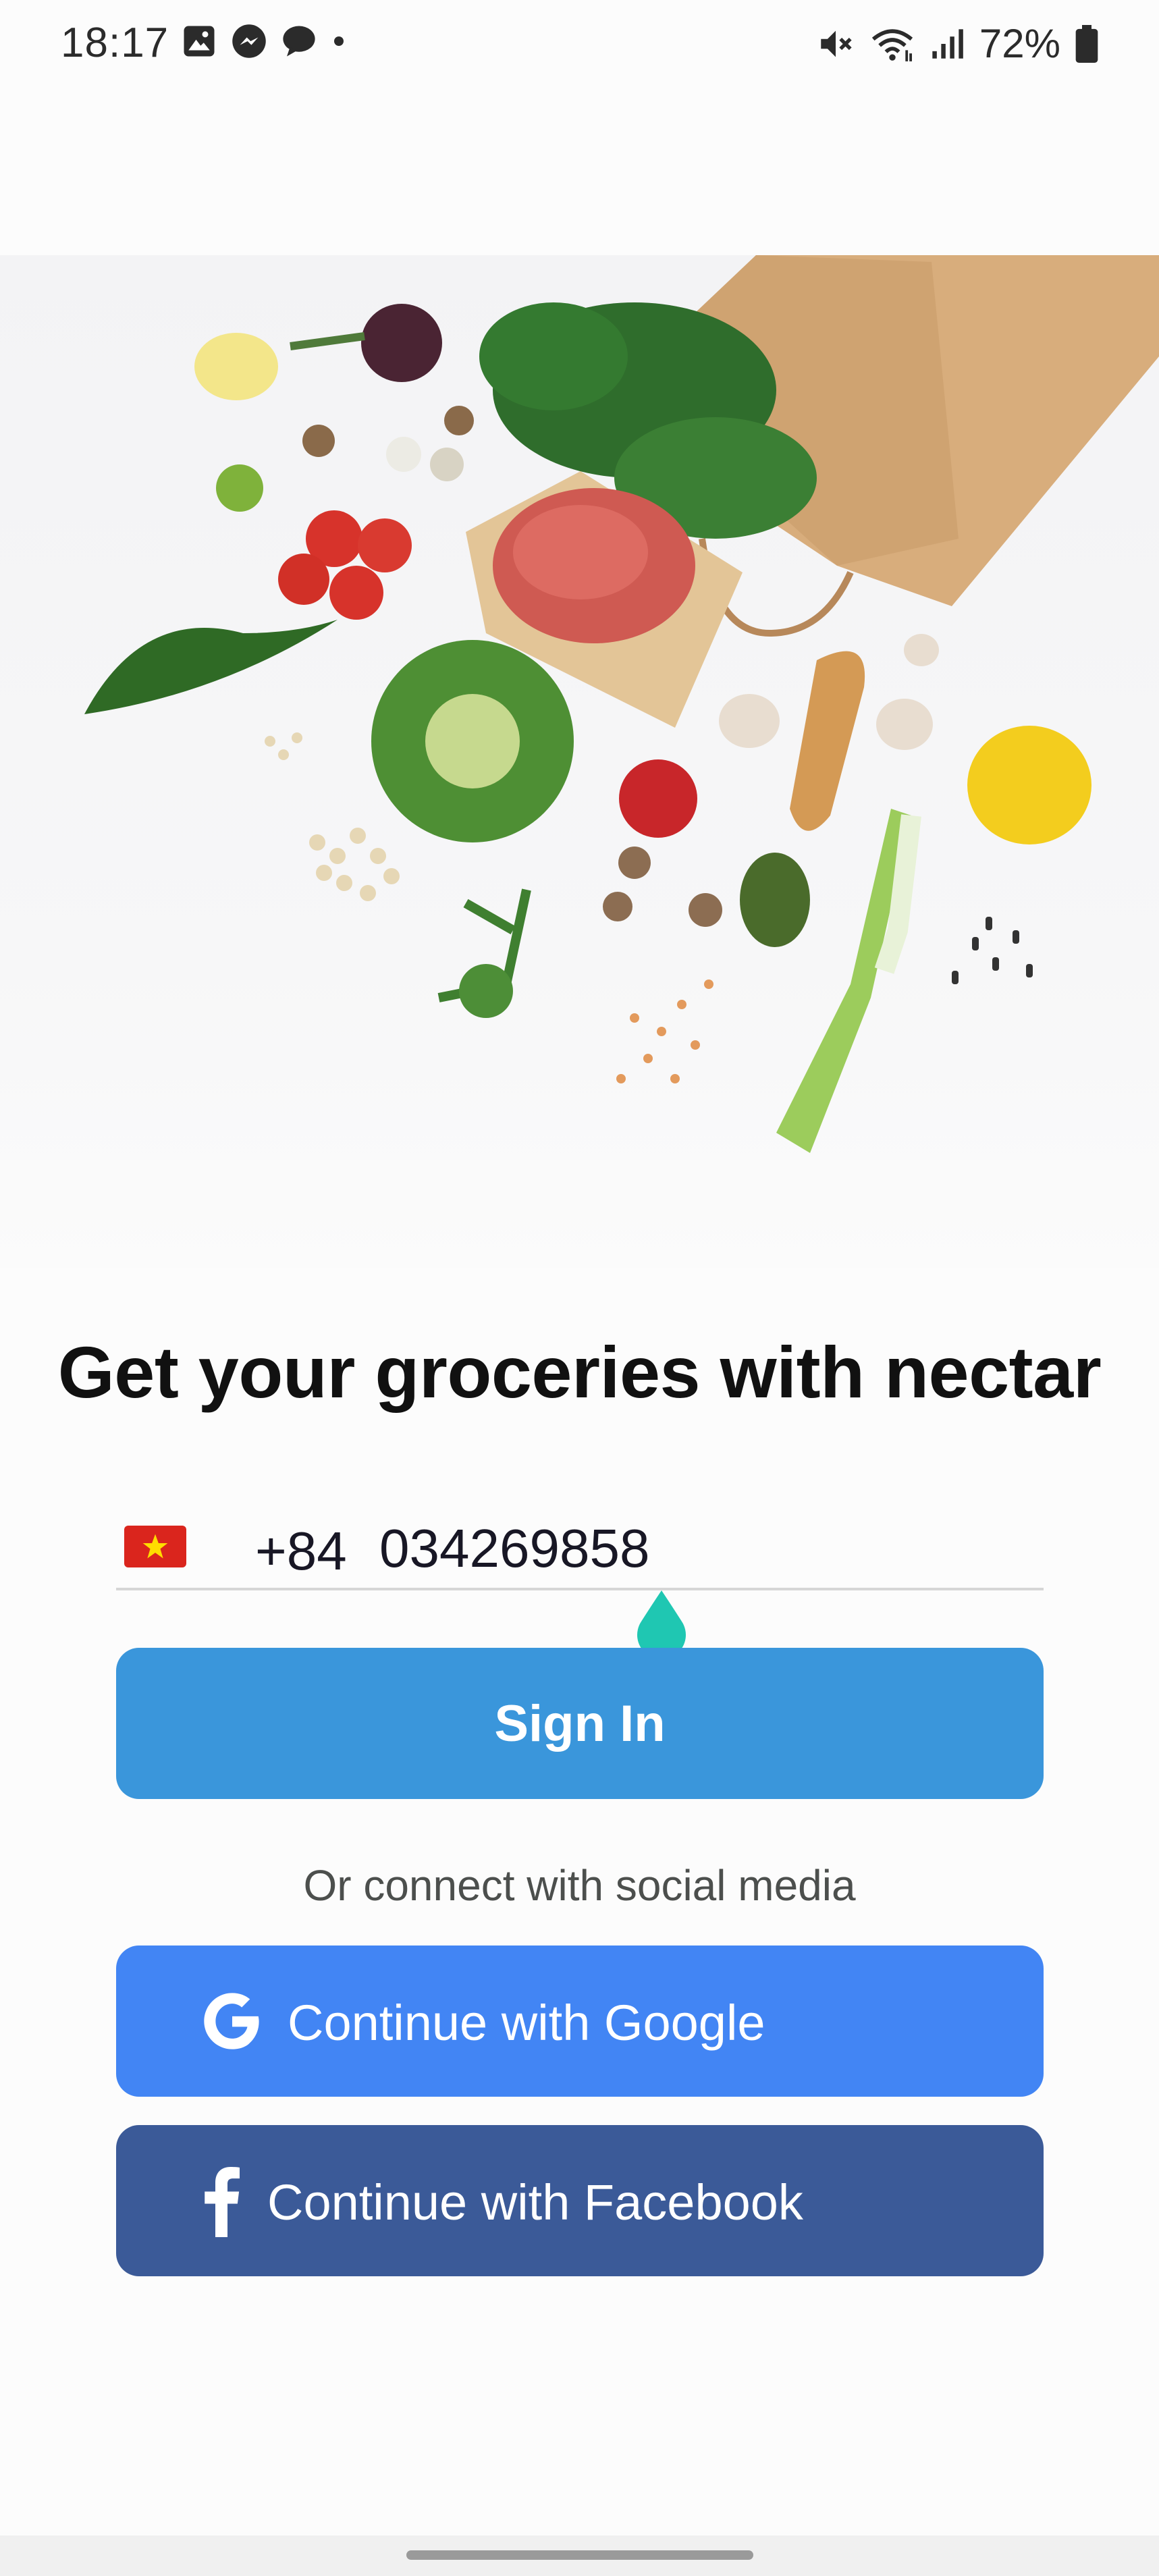 The image size is (1159, 2576). Describe the element at coordinates (231, 2021) in the screenshot. I see `google-icon` at that location.